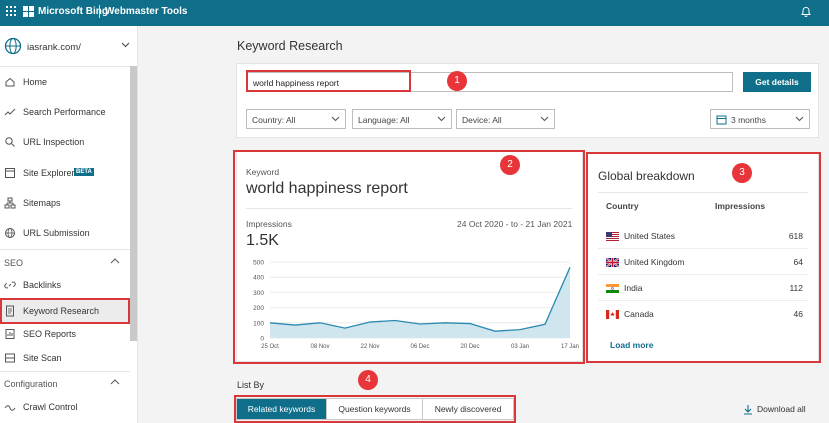  I want to click on report-icon, so click(10, 334).